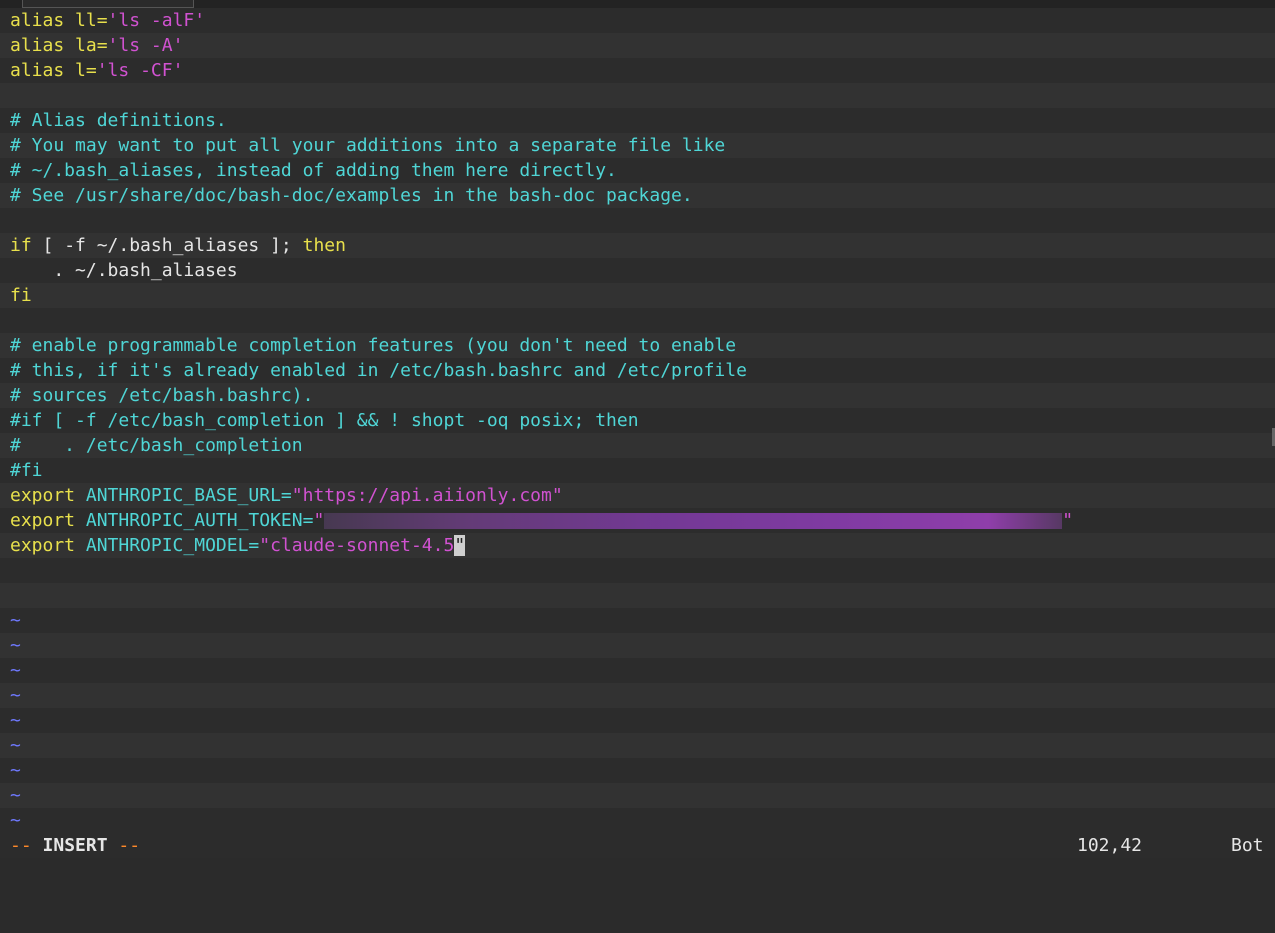 This screenshot has width=1275, height=933. I want to click on alias-name: la=, so click(91, 45).